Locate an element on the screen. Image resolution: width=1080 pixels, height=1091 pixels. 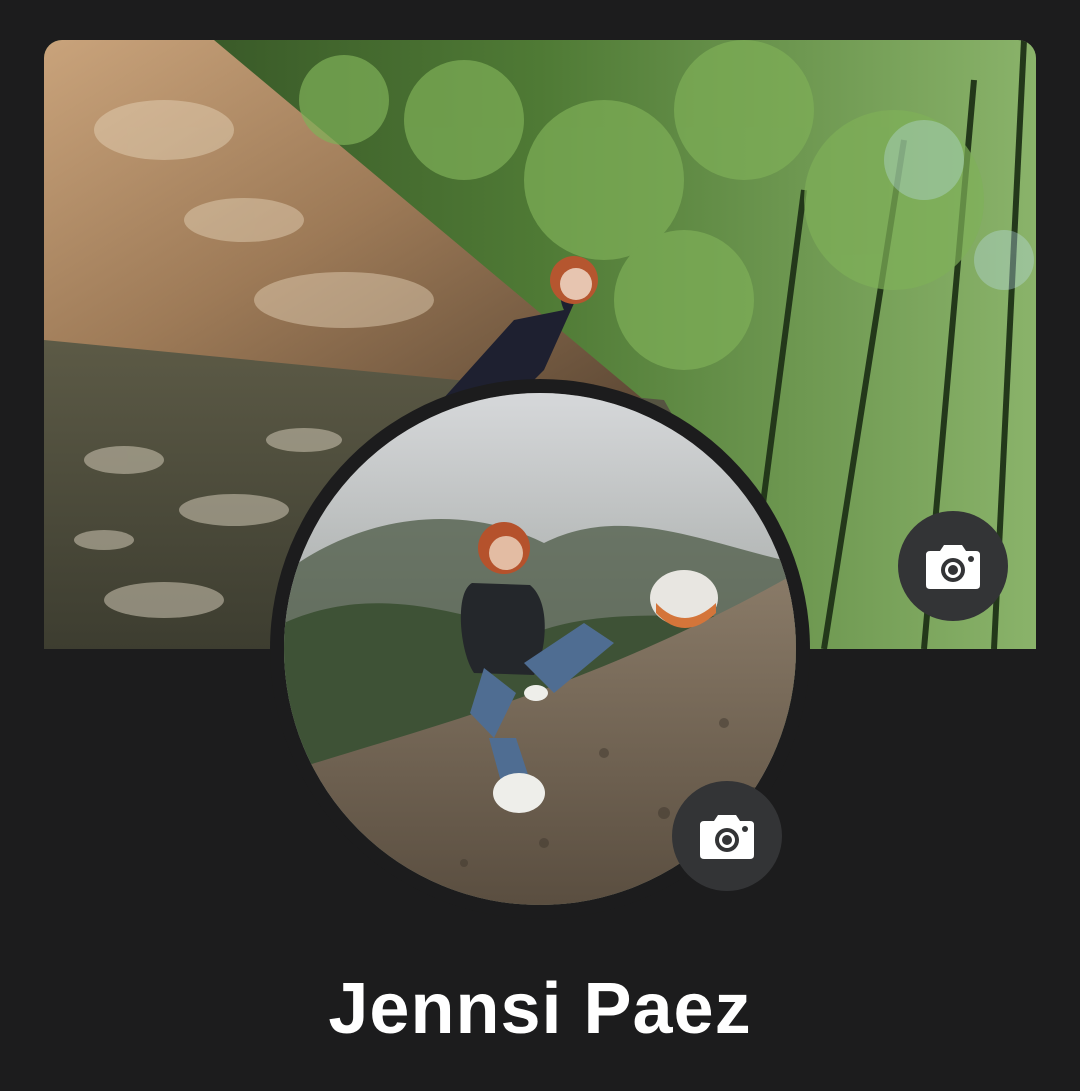
edit-cover-photo-button is located at coordinates (953, 566).